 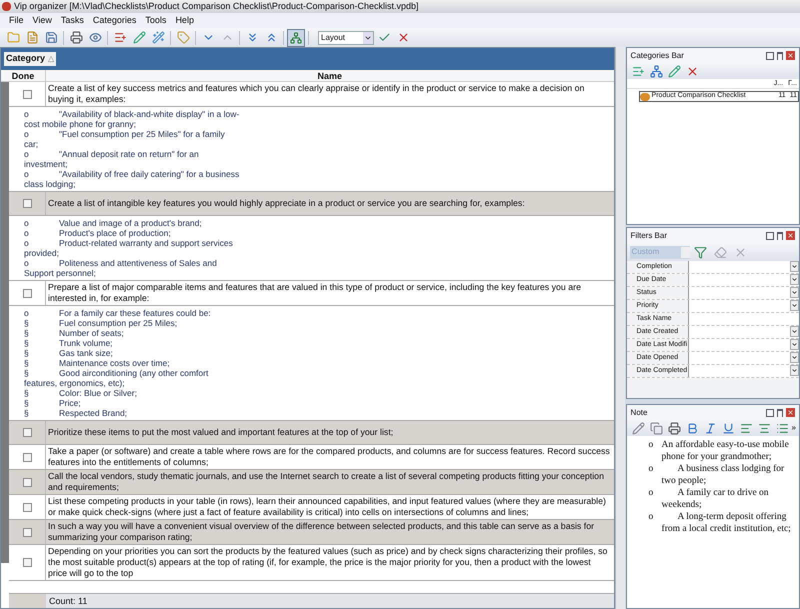 What do you see at coordinates (69, 353) in the screenshot?
I see `note-line: § Gas tank size;` at bounding box center [69, 353].